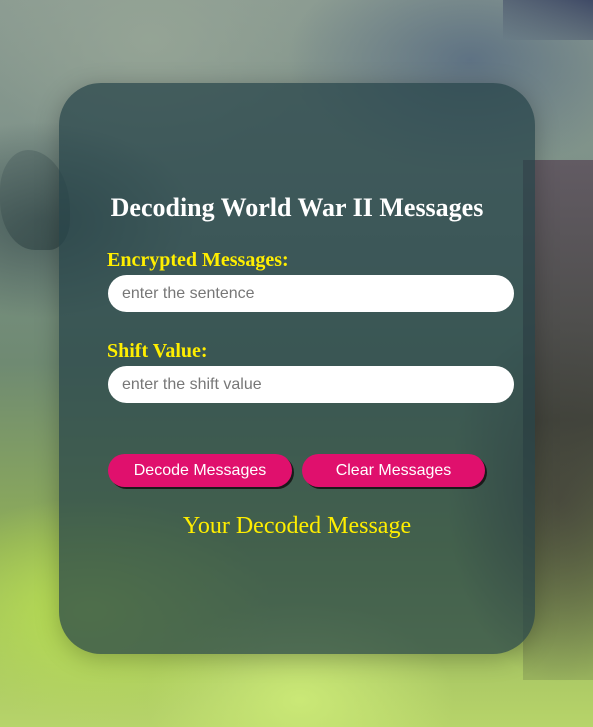  I want to click on encrypted-message-label: Encrypted Messages:, so click(198, 260).